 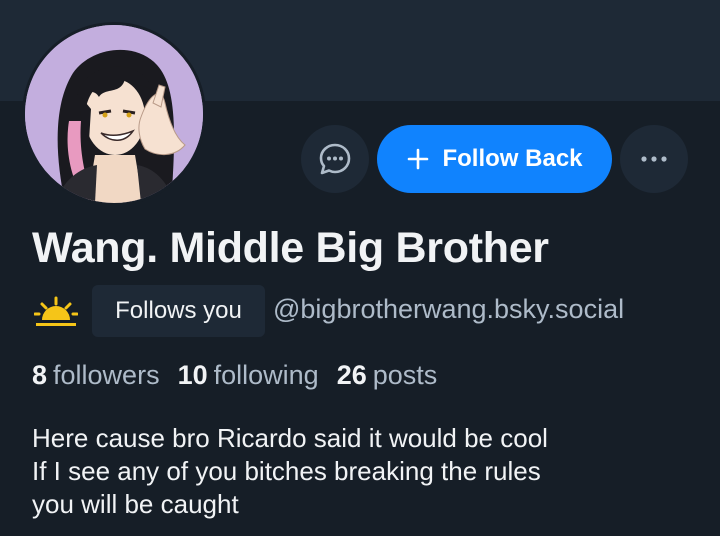 I want to click on message-button, so click(x=335, y=159).